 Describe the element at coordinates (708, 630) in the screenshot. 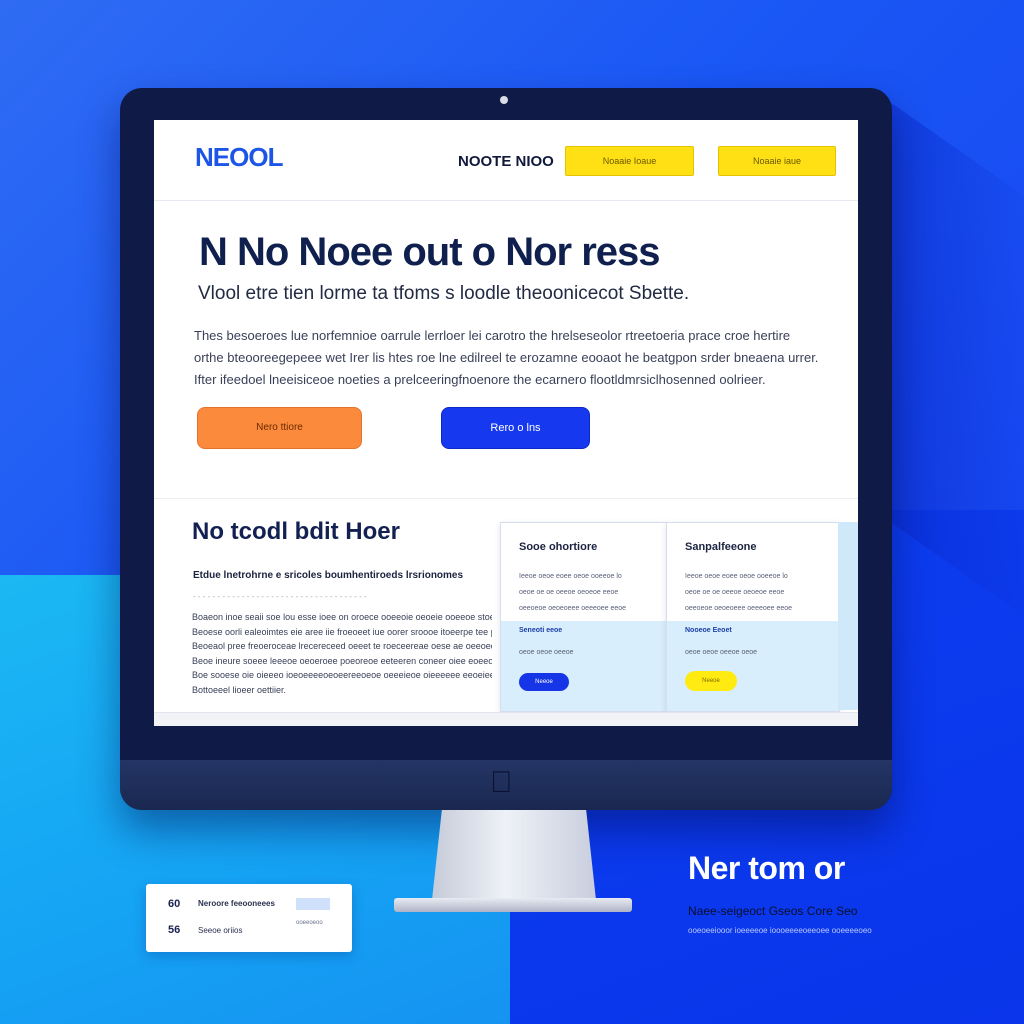

I see `card-band-title: Nooeoe Eeoet` at that location.